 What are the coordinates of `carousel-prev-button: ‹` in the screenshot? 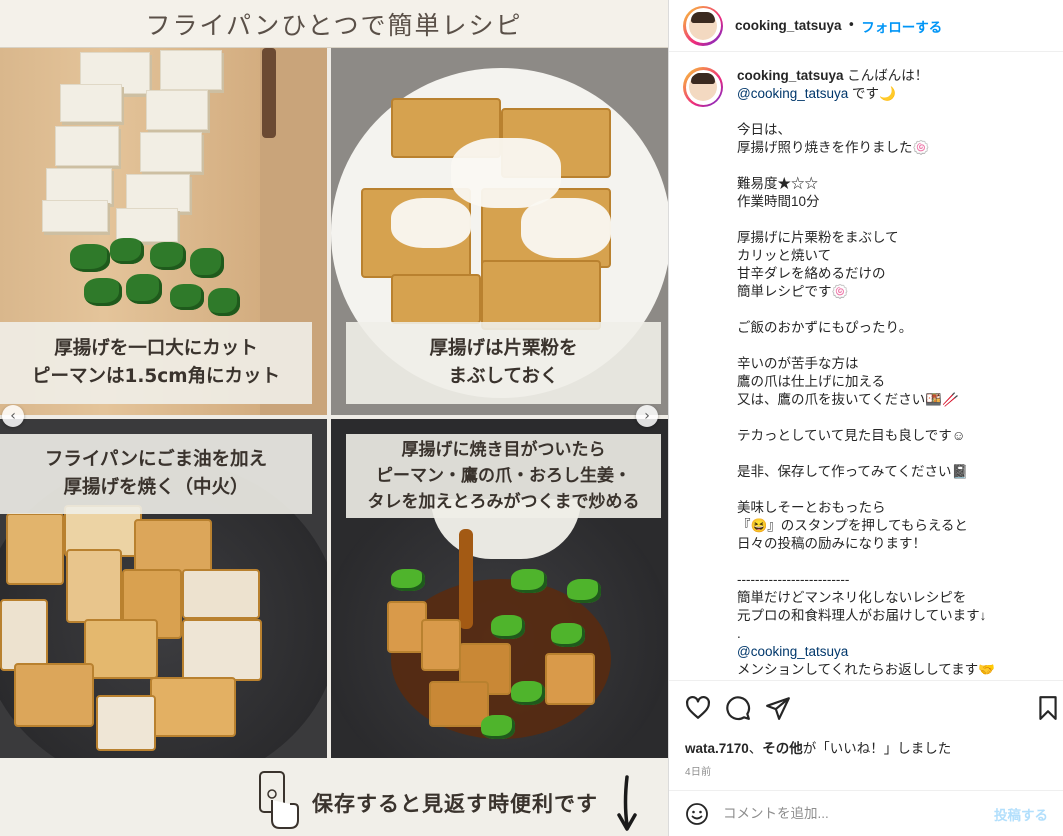 It's located at (13, 416).